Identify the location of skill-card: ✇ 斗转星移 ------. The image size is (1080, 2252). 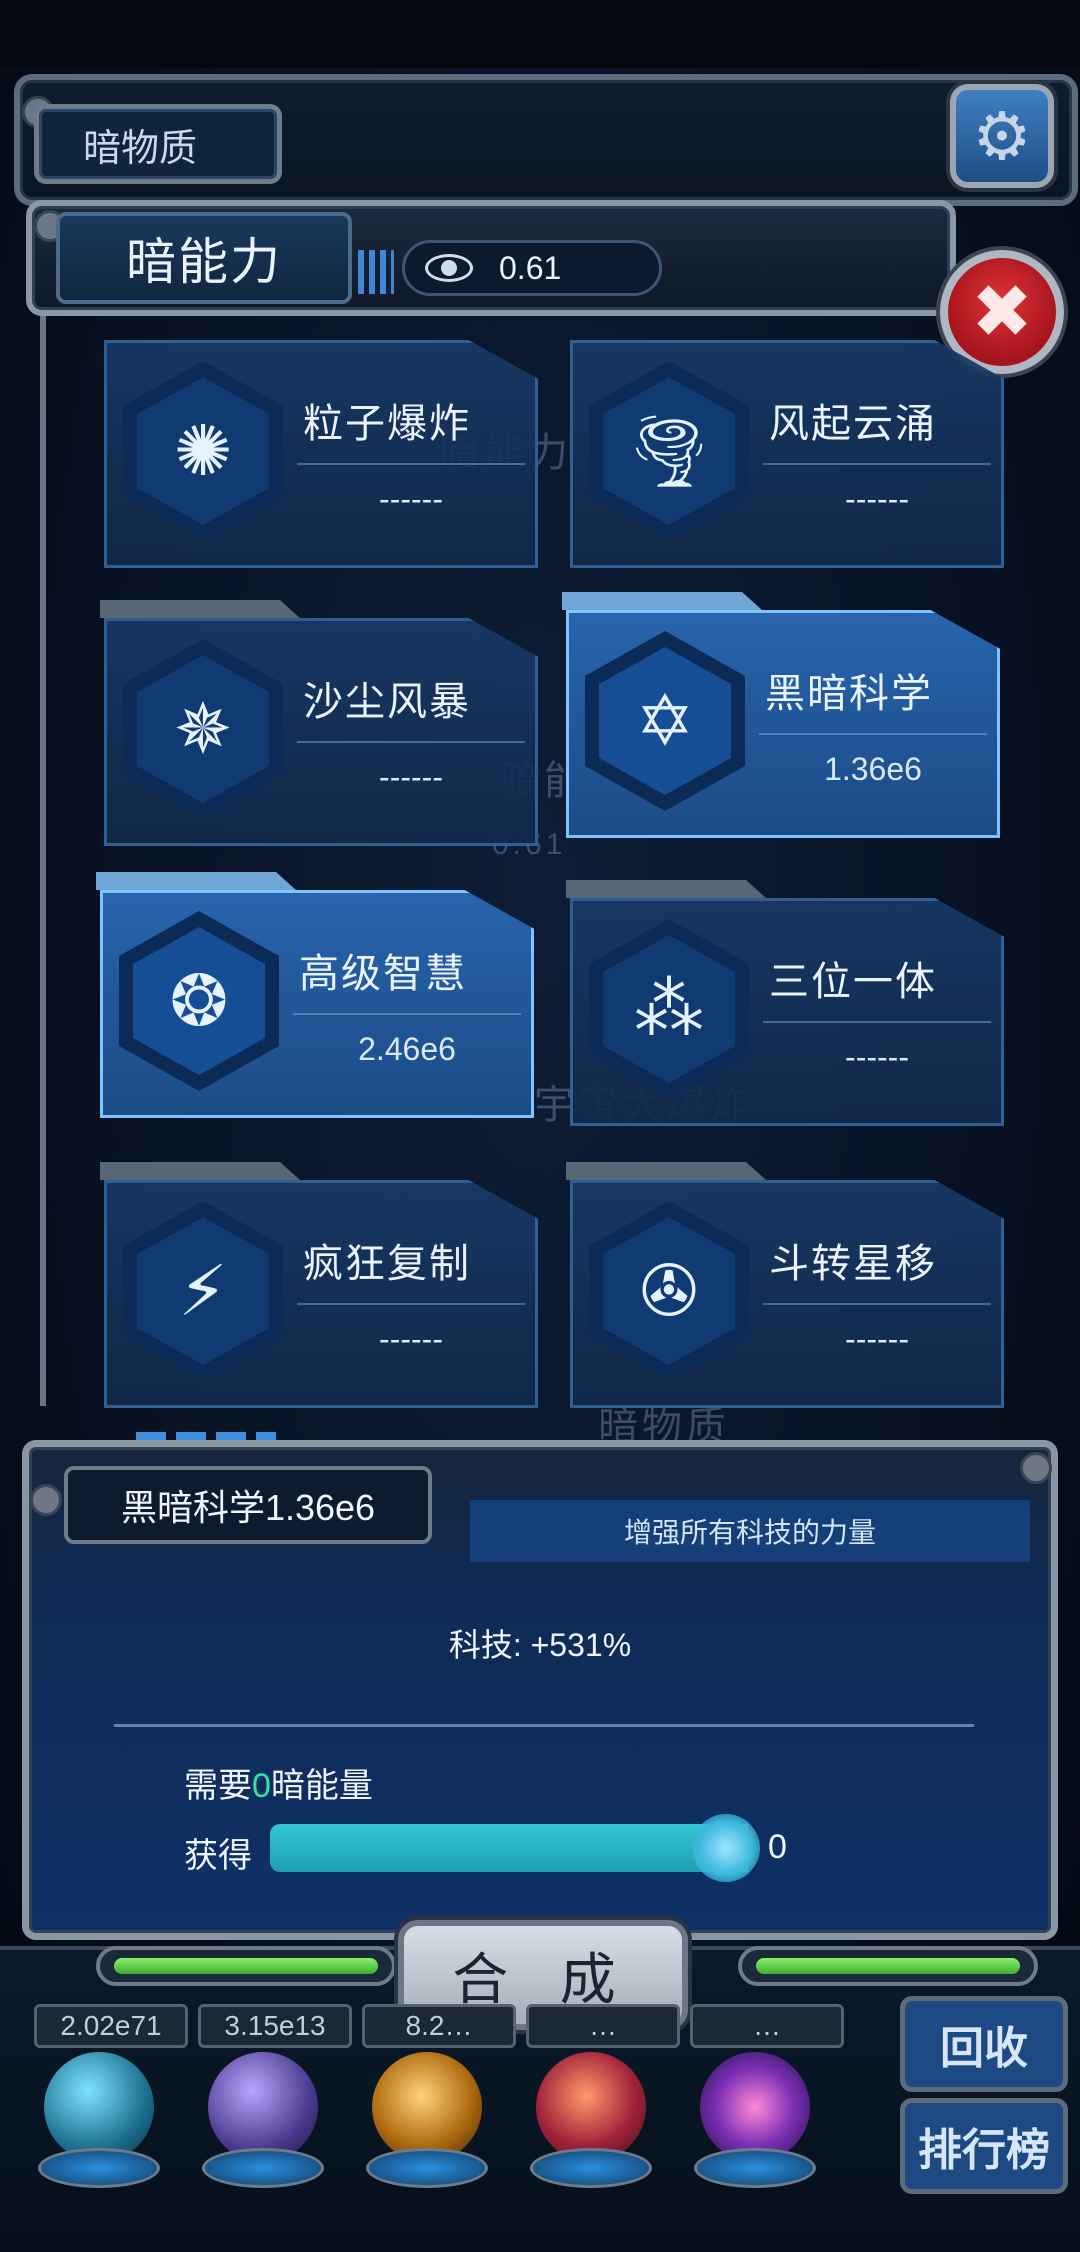
(787, 1294).